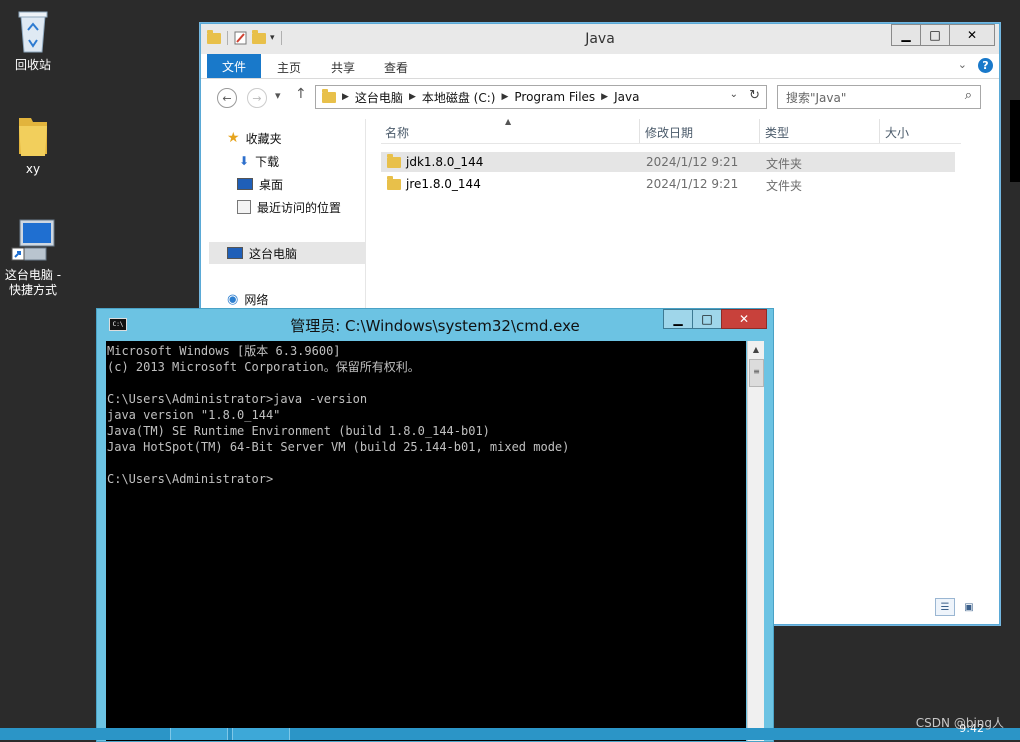 This screenshot has width=1020, height=742. Describe the element at coordinates (289, 67) in the screenshot. I see `tab-home: 主页` at that location.